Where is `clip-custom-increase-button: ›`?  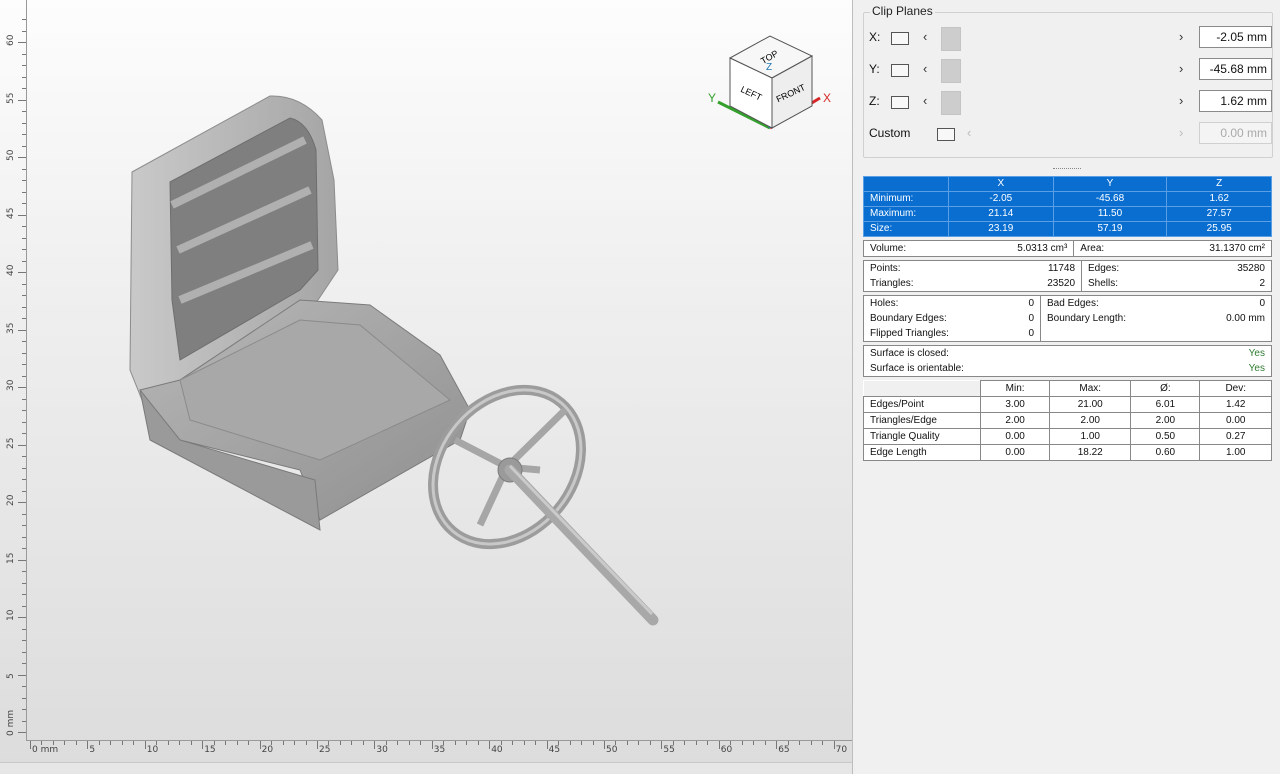
clip-custom-increase-button: › is located at coordinates (1181, 132).